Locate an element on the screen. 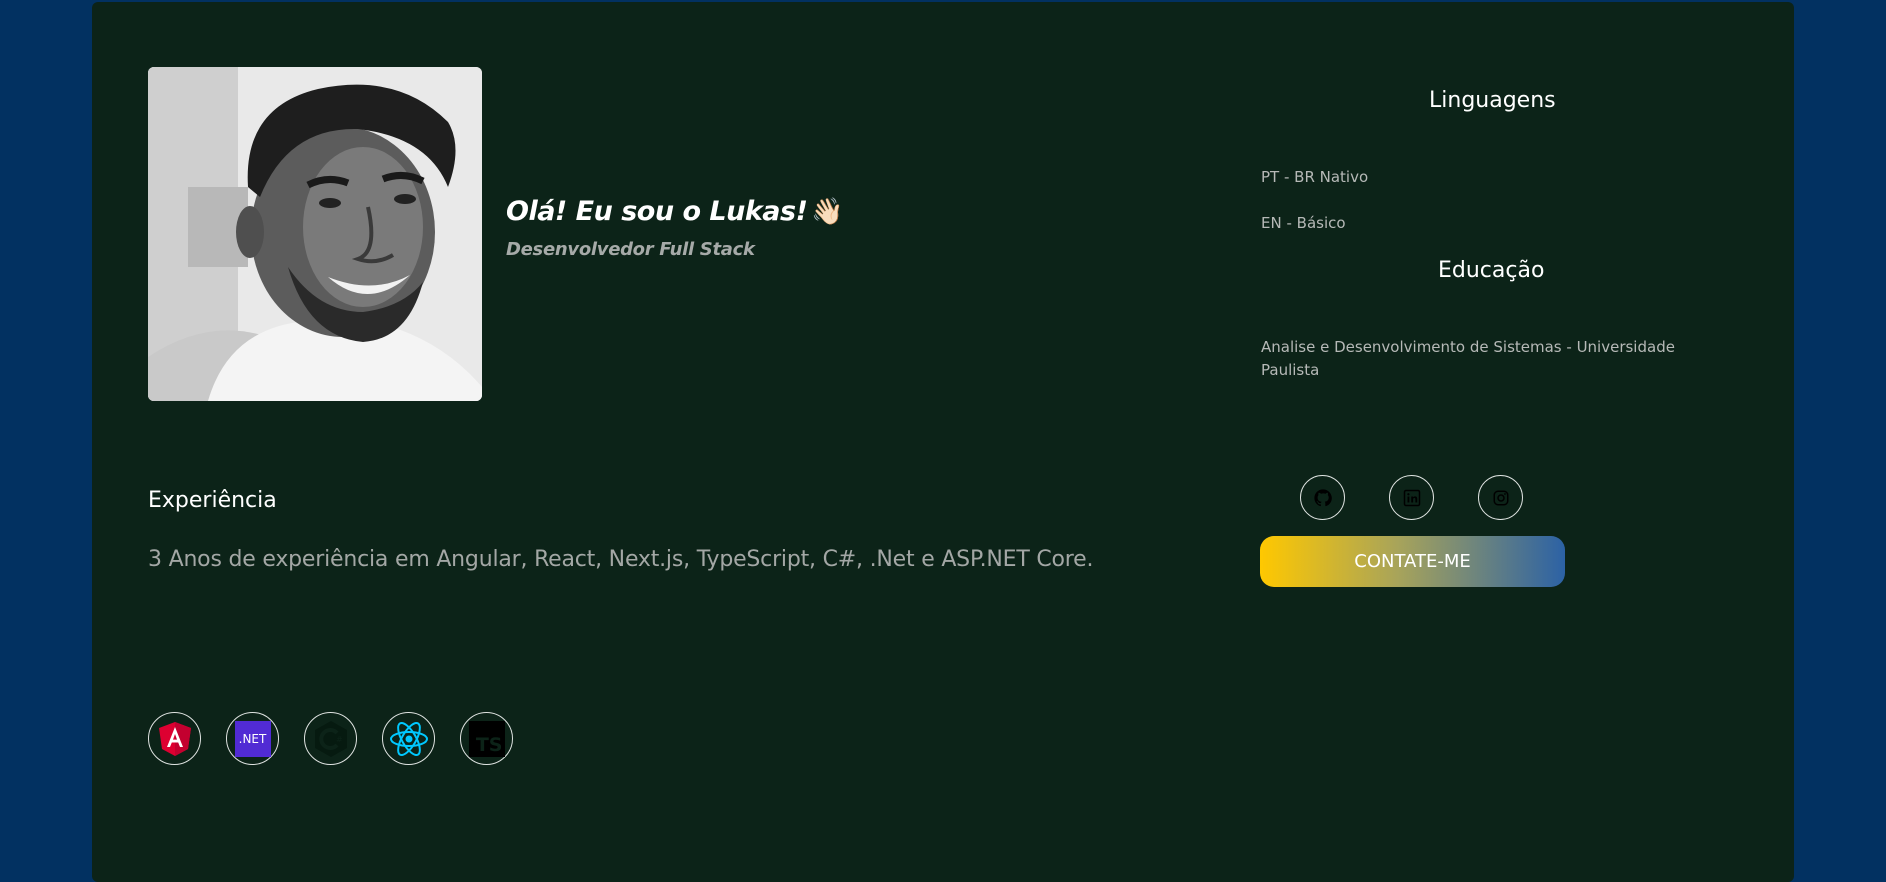 The width and height of the screenshot is (1886, 882). csharp-icon: # is located at coordinates (330, 738).